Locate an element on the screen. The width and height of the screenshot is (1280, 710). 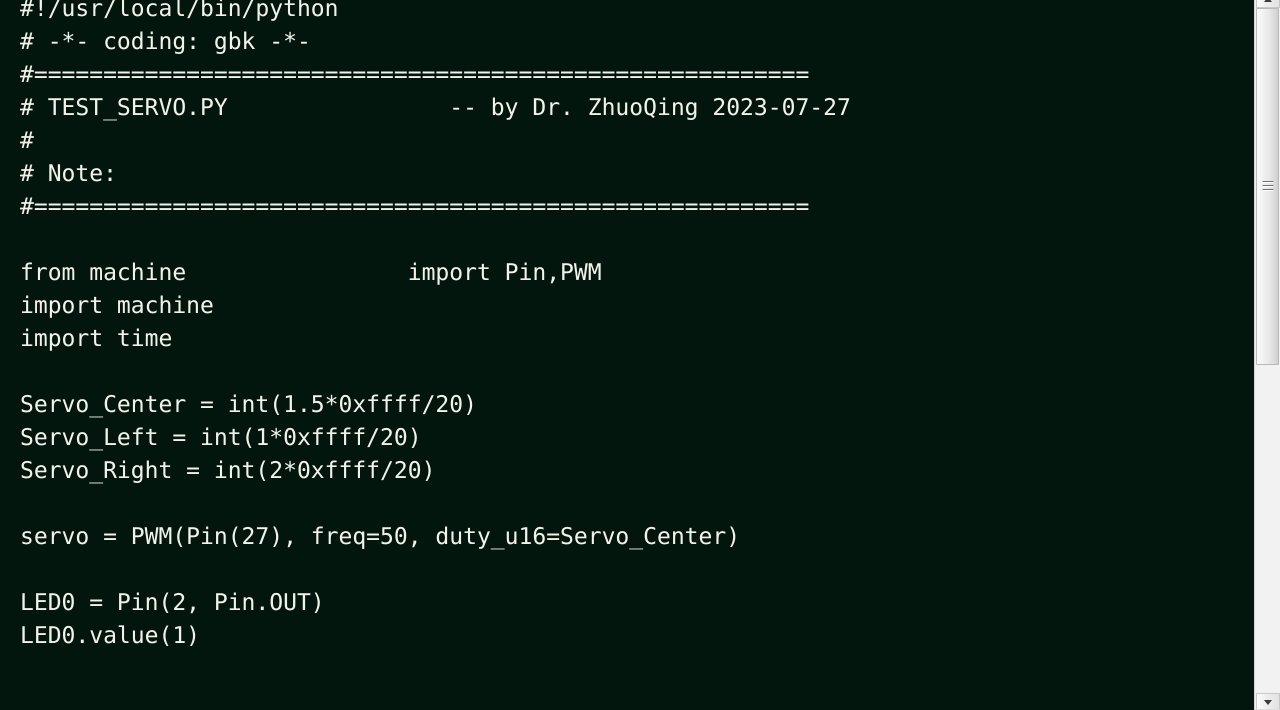
code-line: from machine import Pin,PWM is located at coordinates (311, 273).